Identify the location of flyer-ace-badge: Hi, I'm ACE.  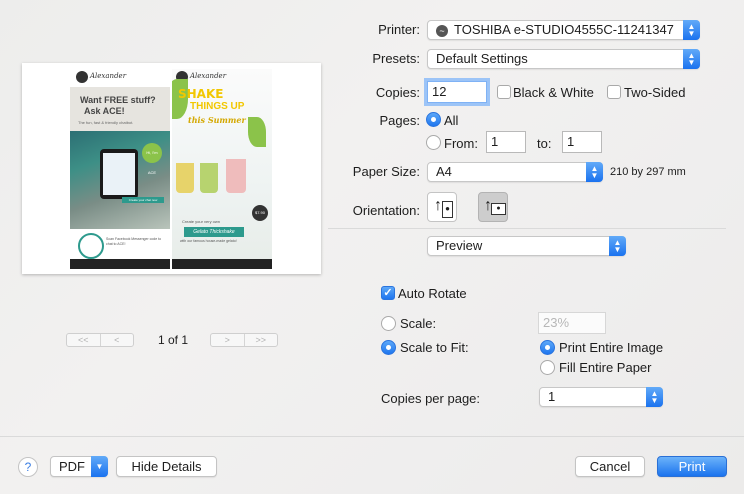
(152, 159).